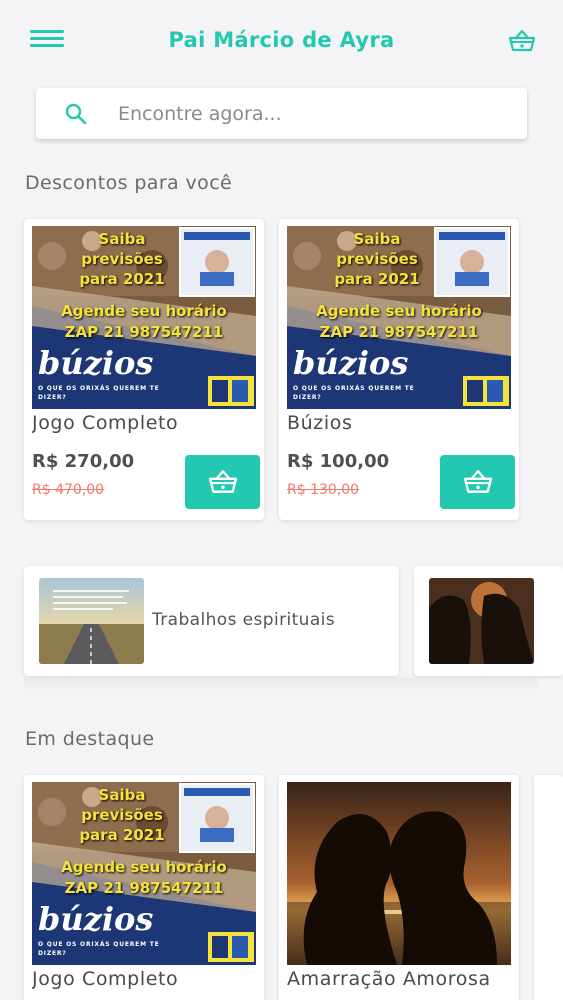 Image resolution: width=563 pixels, height=1000 pixels. I want to click on basket-icon, so click(522, 41).